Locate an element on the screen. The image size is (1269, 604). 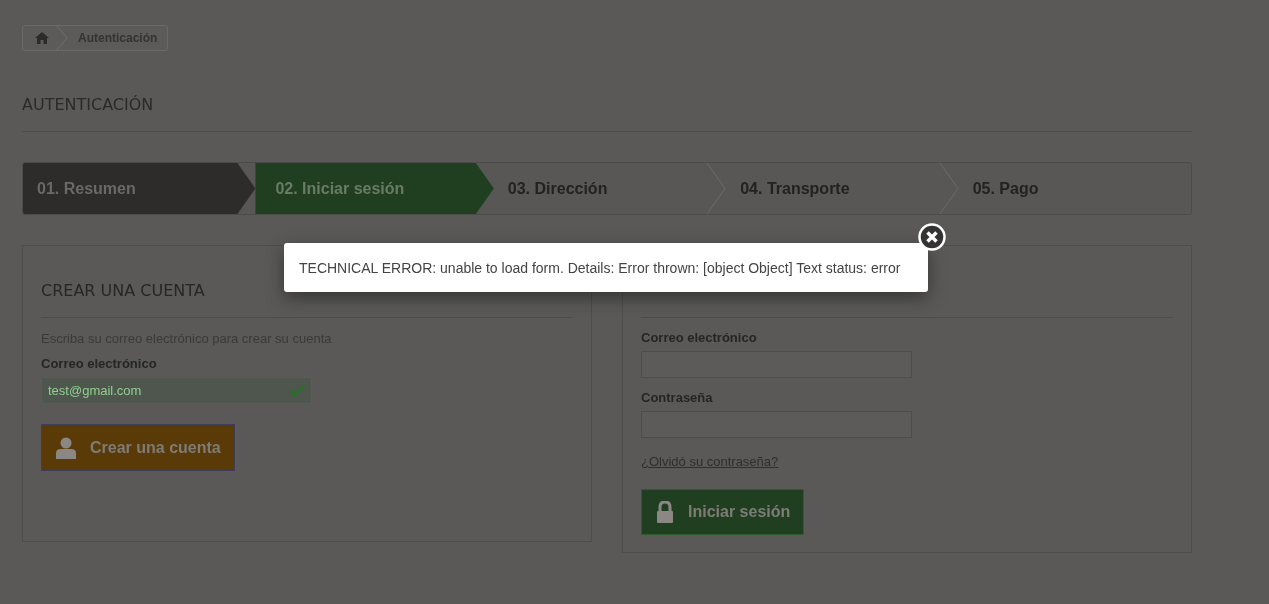
login-button: Iniciar sesión is located at coordinates (723, 512).